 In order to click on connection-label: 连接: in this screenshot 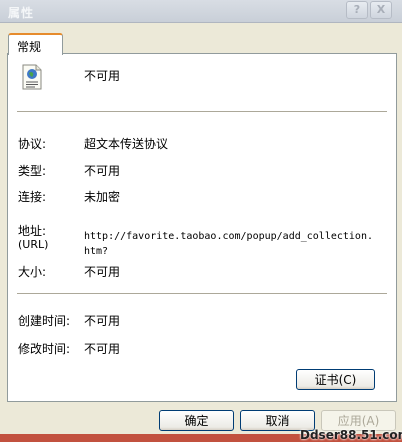, I will do `click(32, 197)`.